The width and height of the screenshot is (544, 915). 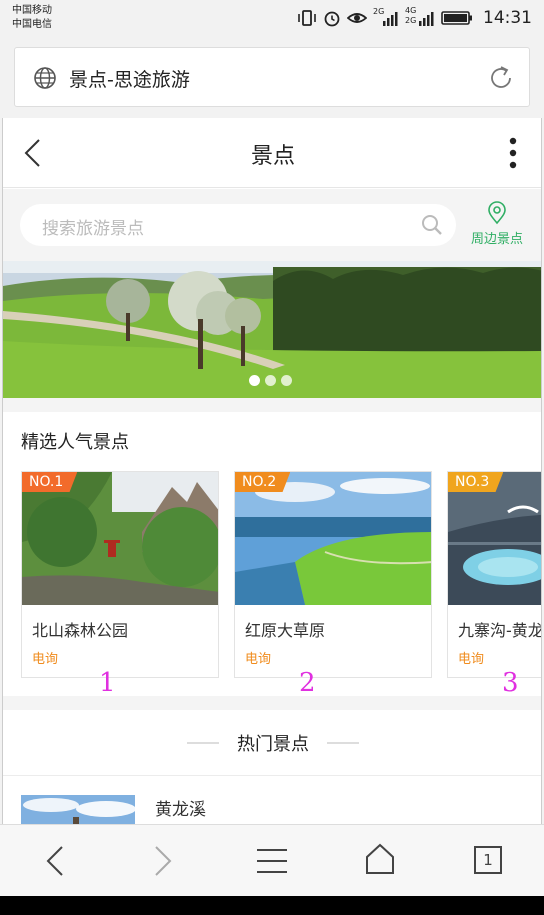 What do you see at coordinates (180, 810) in the screenshot?
I see `hot-item-name: 黄龙溪` at bounding box center [180, 810].